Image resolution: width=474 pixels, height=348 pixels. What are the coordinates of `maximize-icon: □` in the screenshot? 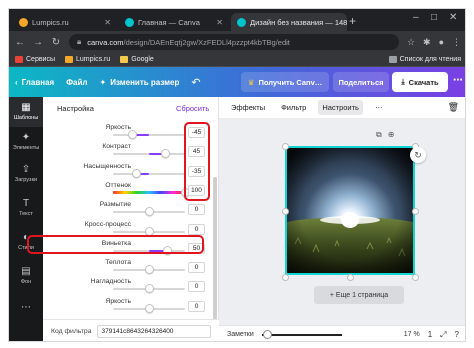 It's located at (434, 17).